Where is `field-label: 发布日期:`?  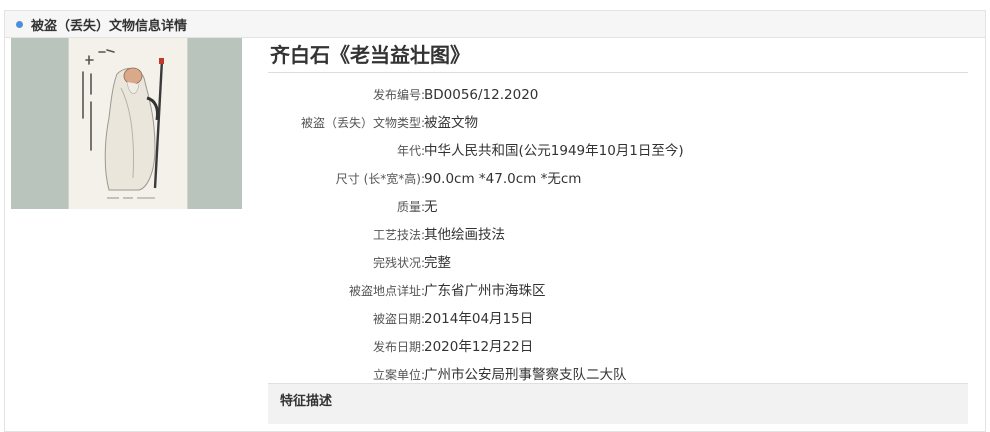 field-label: 发布日期: is located at coordinates (398, 347).